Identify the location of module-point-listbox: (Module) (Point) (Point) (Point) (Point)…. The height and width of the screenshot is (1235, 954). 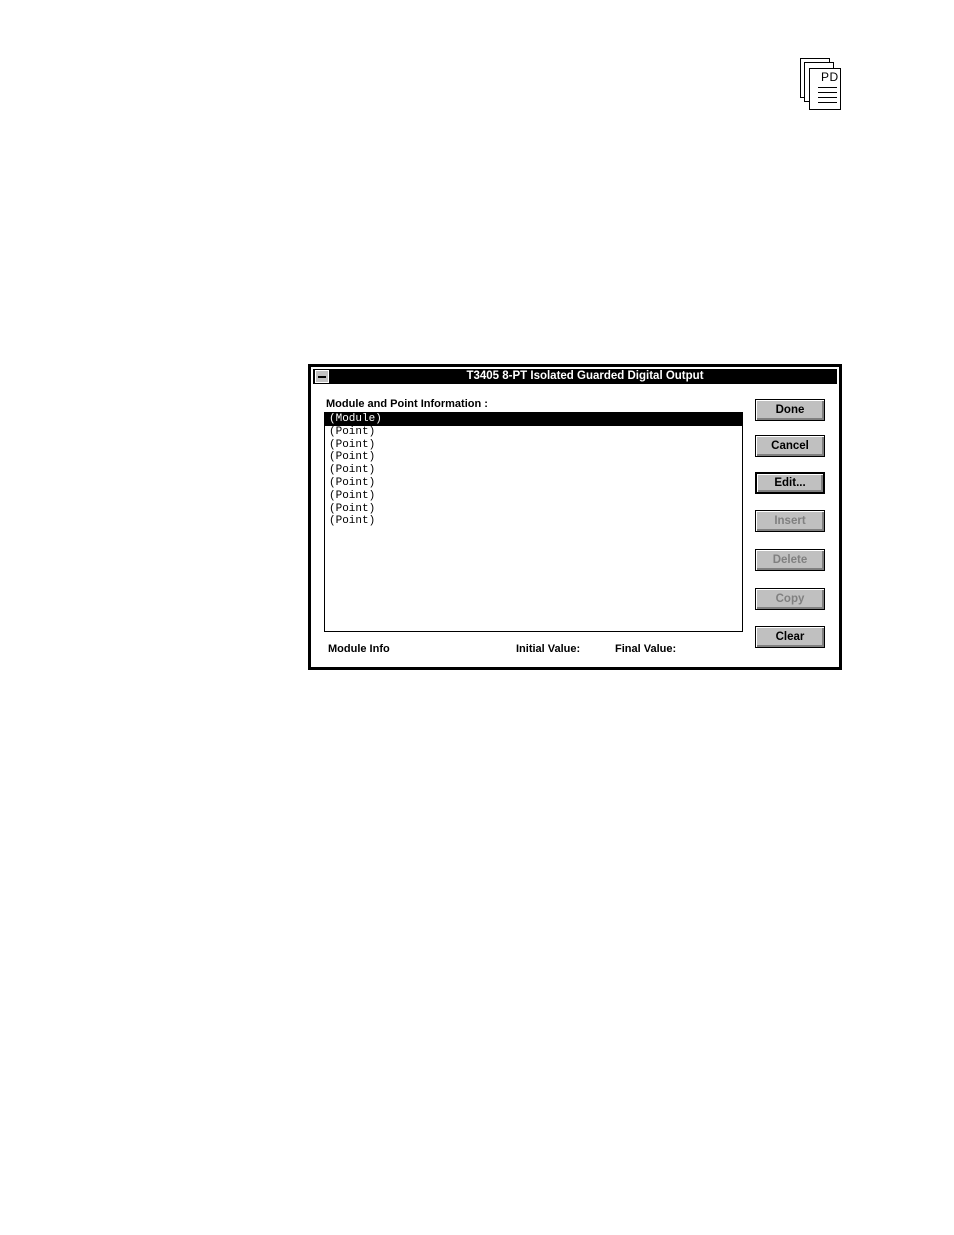
(533, 522).